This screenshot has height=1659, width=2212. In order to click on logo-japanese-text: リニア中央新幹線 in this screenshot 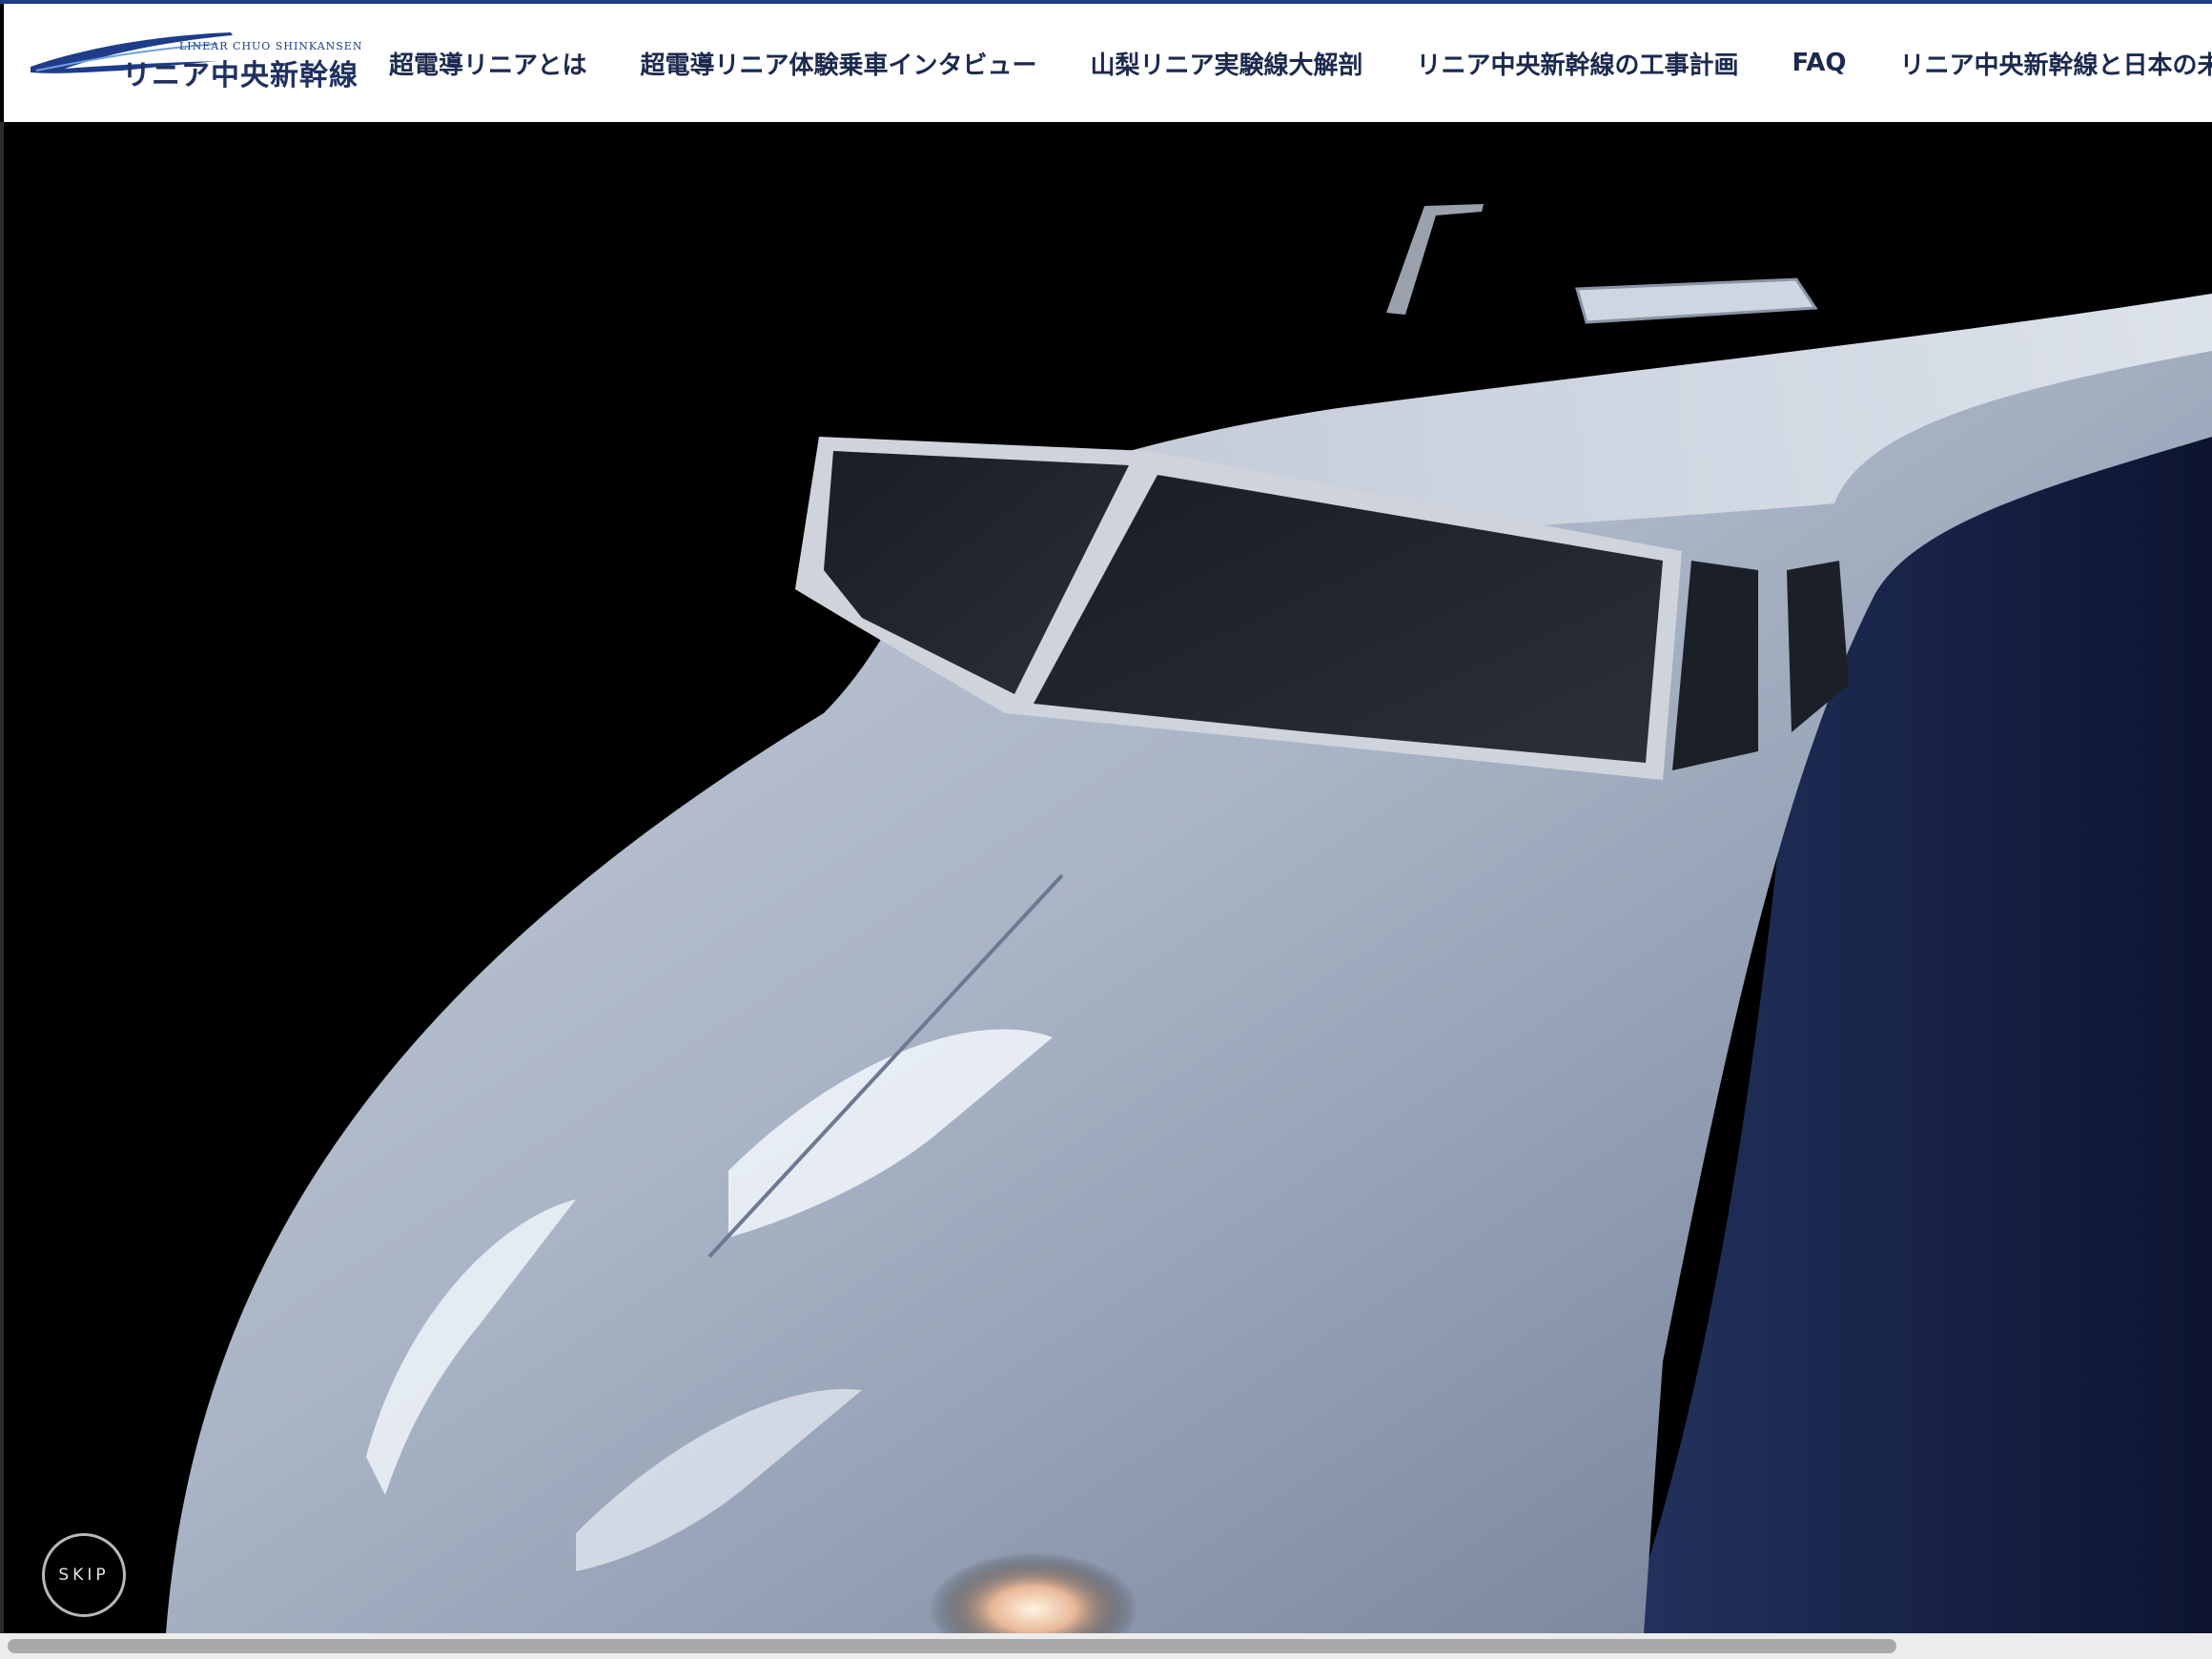, I will do `click(240, 75)`.